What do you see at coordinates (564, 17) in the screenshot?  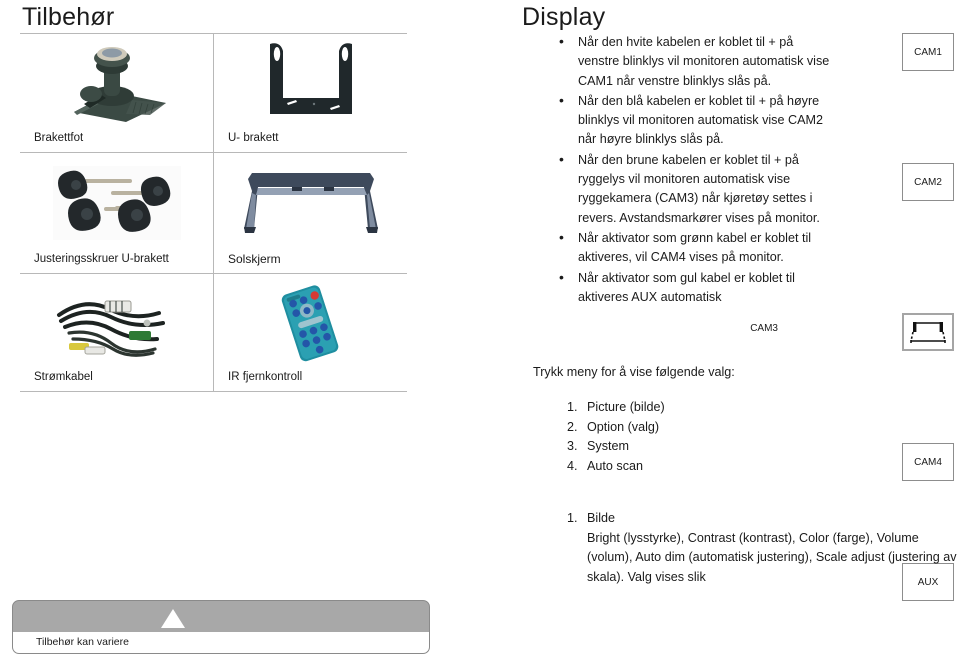 I see `page-title-display: Display` at bounding box center [564, 17].